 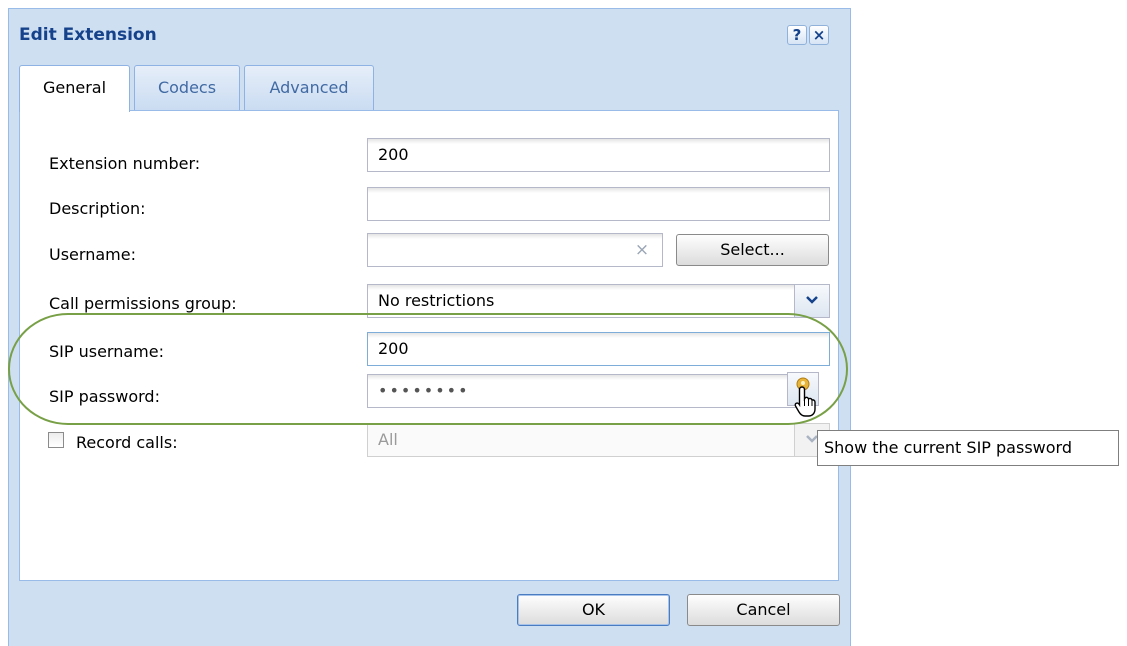 What do you see at coordinates (88, 35) in the screenshot?
I see `dialog-title: Edit Extension` at bounding box center [88, 35].